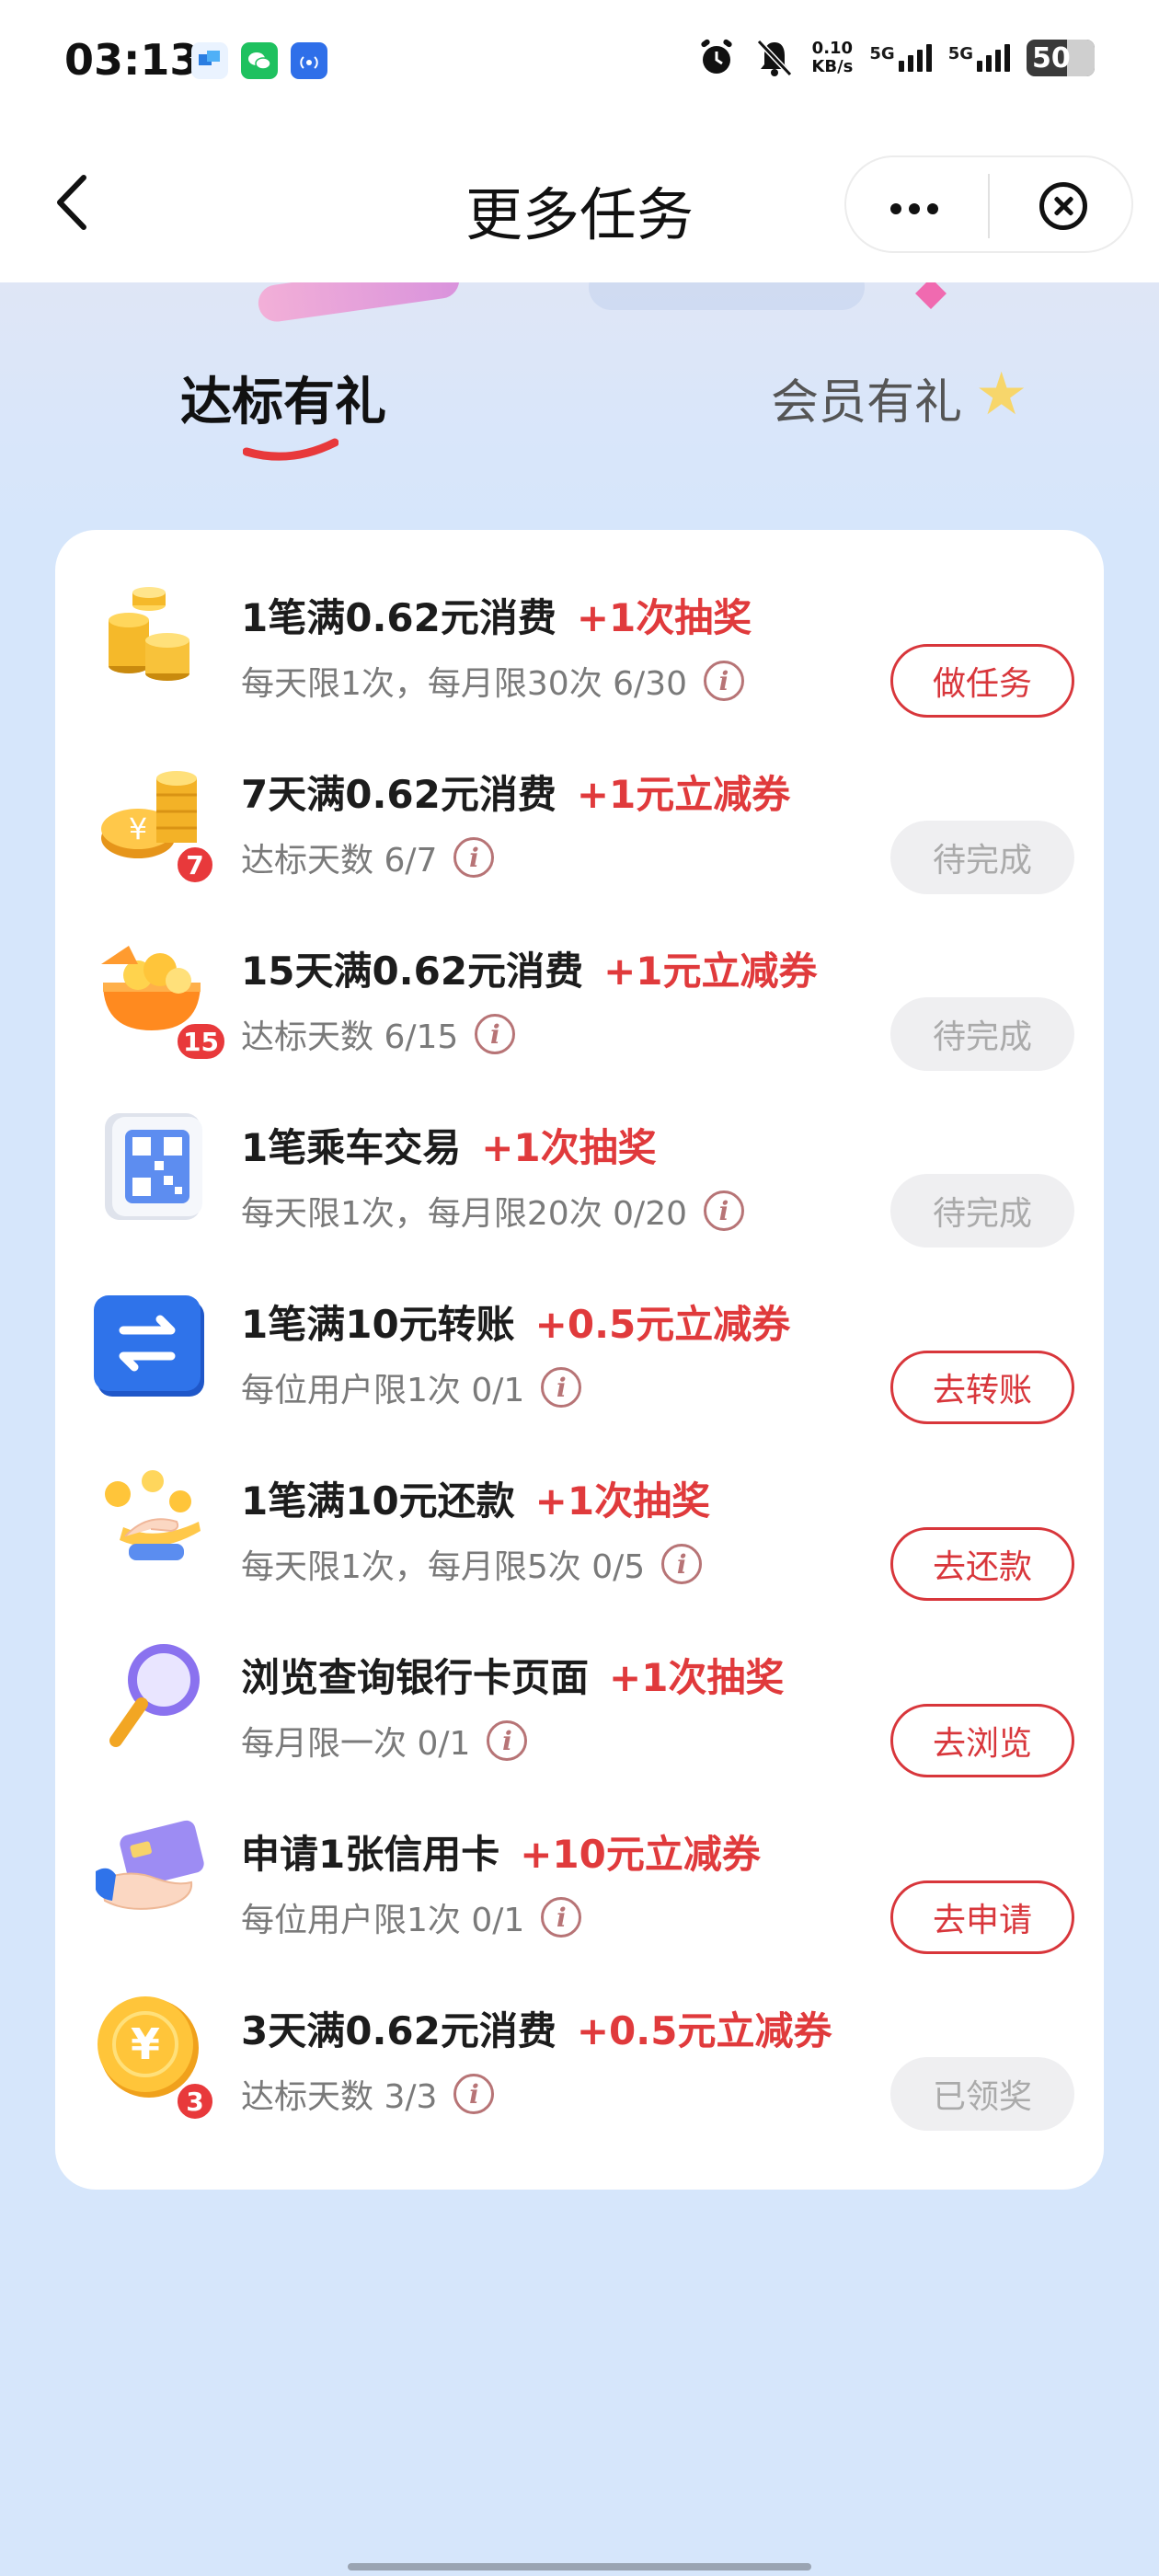 The image size is (1159, 2576). What do you see at coordinates (291, 449) in the screenshot?
I see `tab-active-indicator` at bounding box center [291, 449].